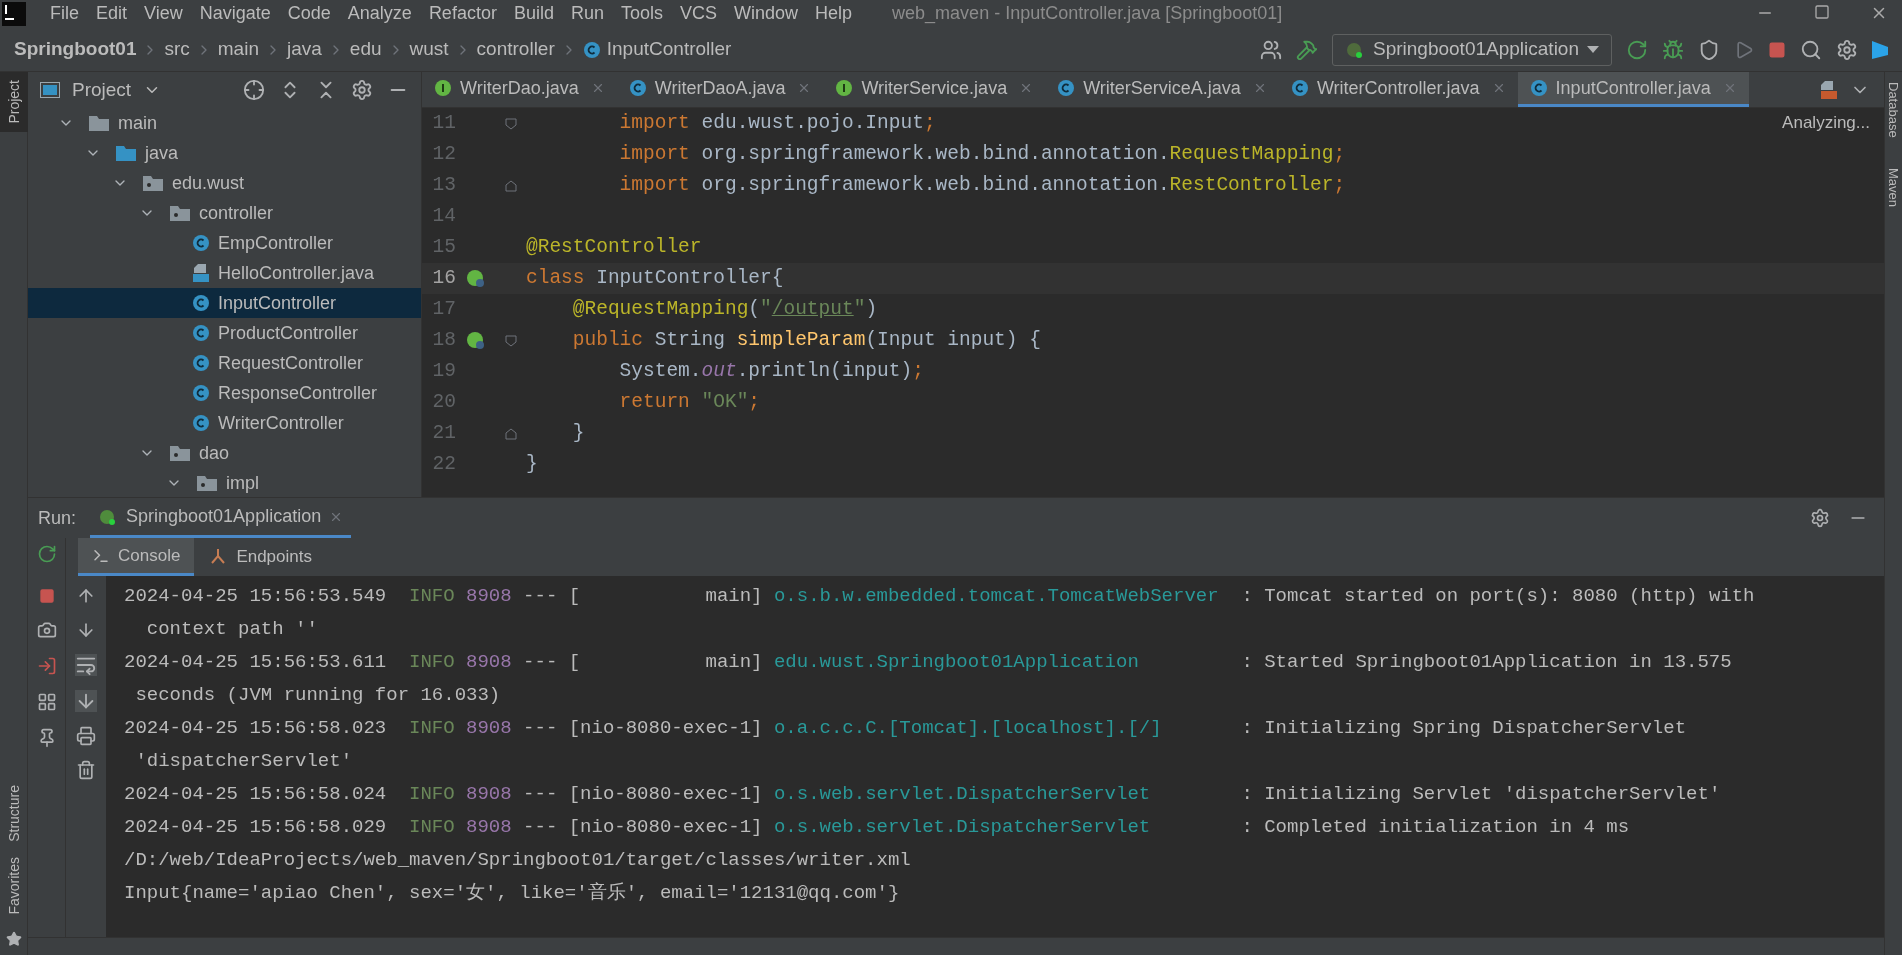 Image resolution: width=1902 pixels, height=955 pixels. What do you see at coordinates (533, 13) in the screenshot?
I see `menu-item: Build` at bounding box center [533, 13].